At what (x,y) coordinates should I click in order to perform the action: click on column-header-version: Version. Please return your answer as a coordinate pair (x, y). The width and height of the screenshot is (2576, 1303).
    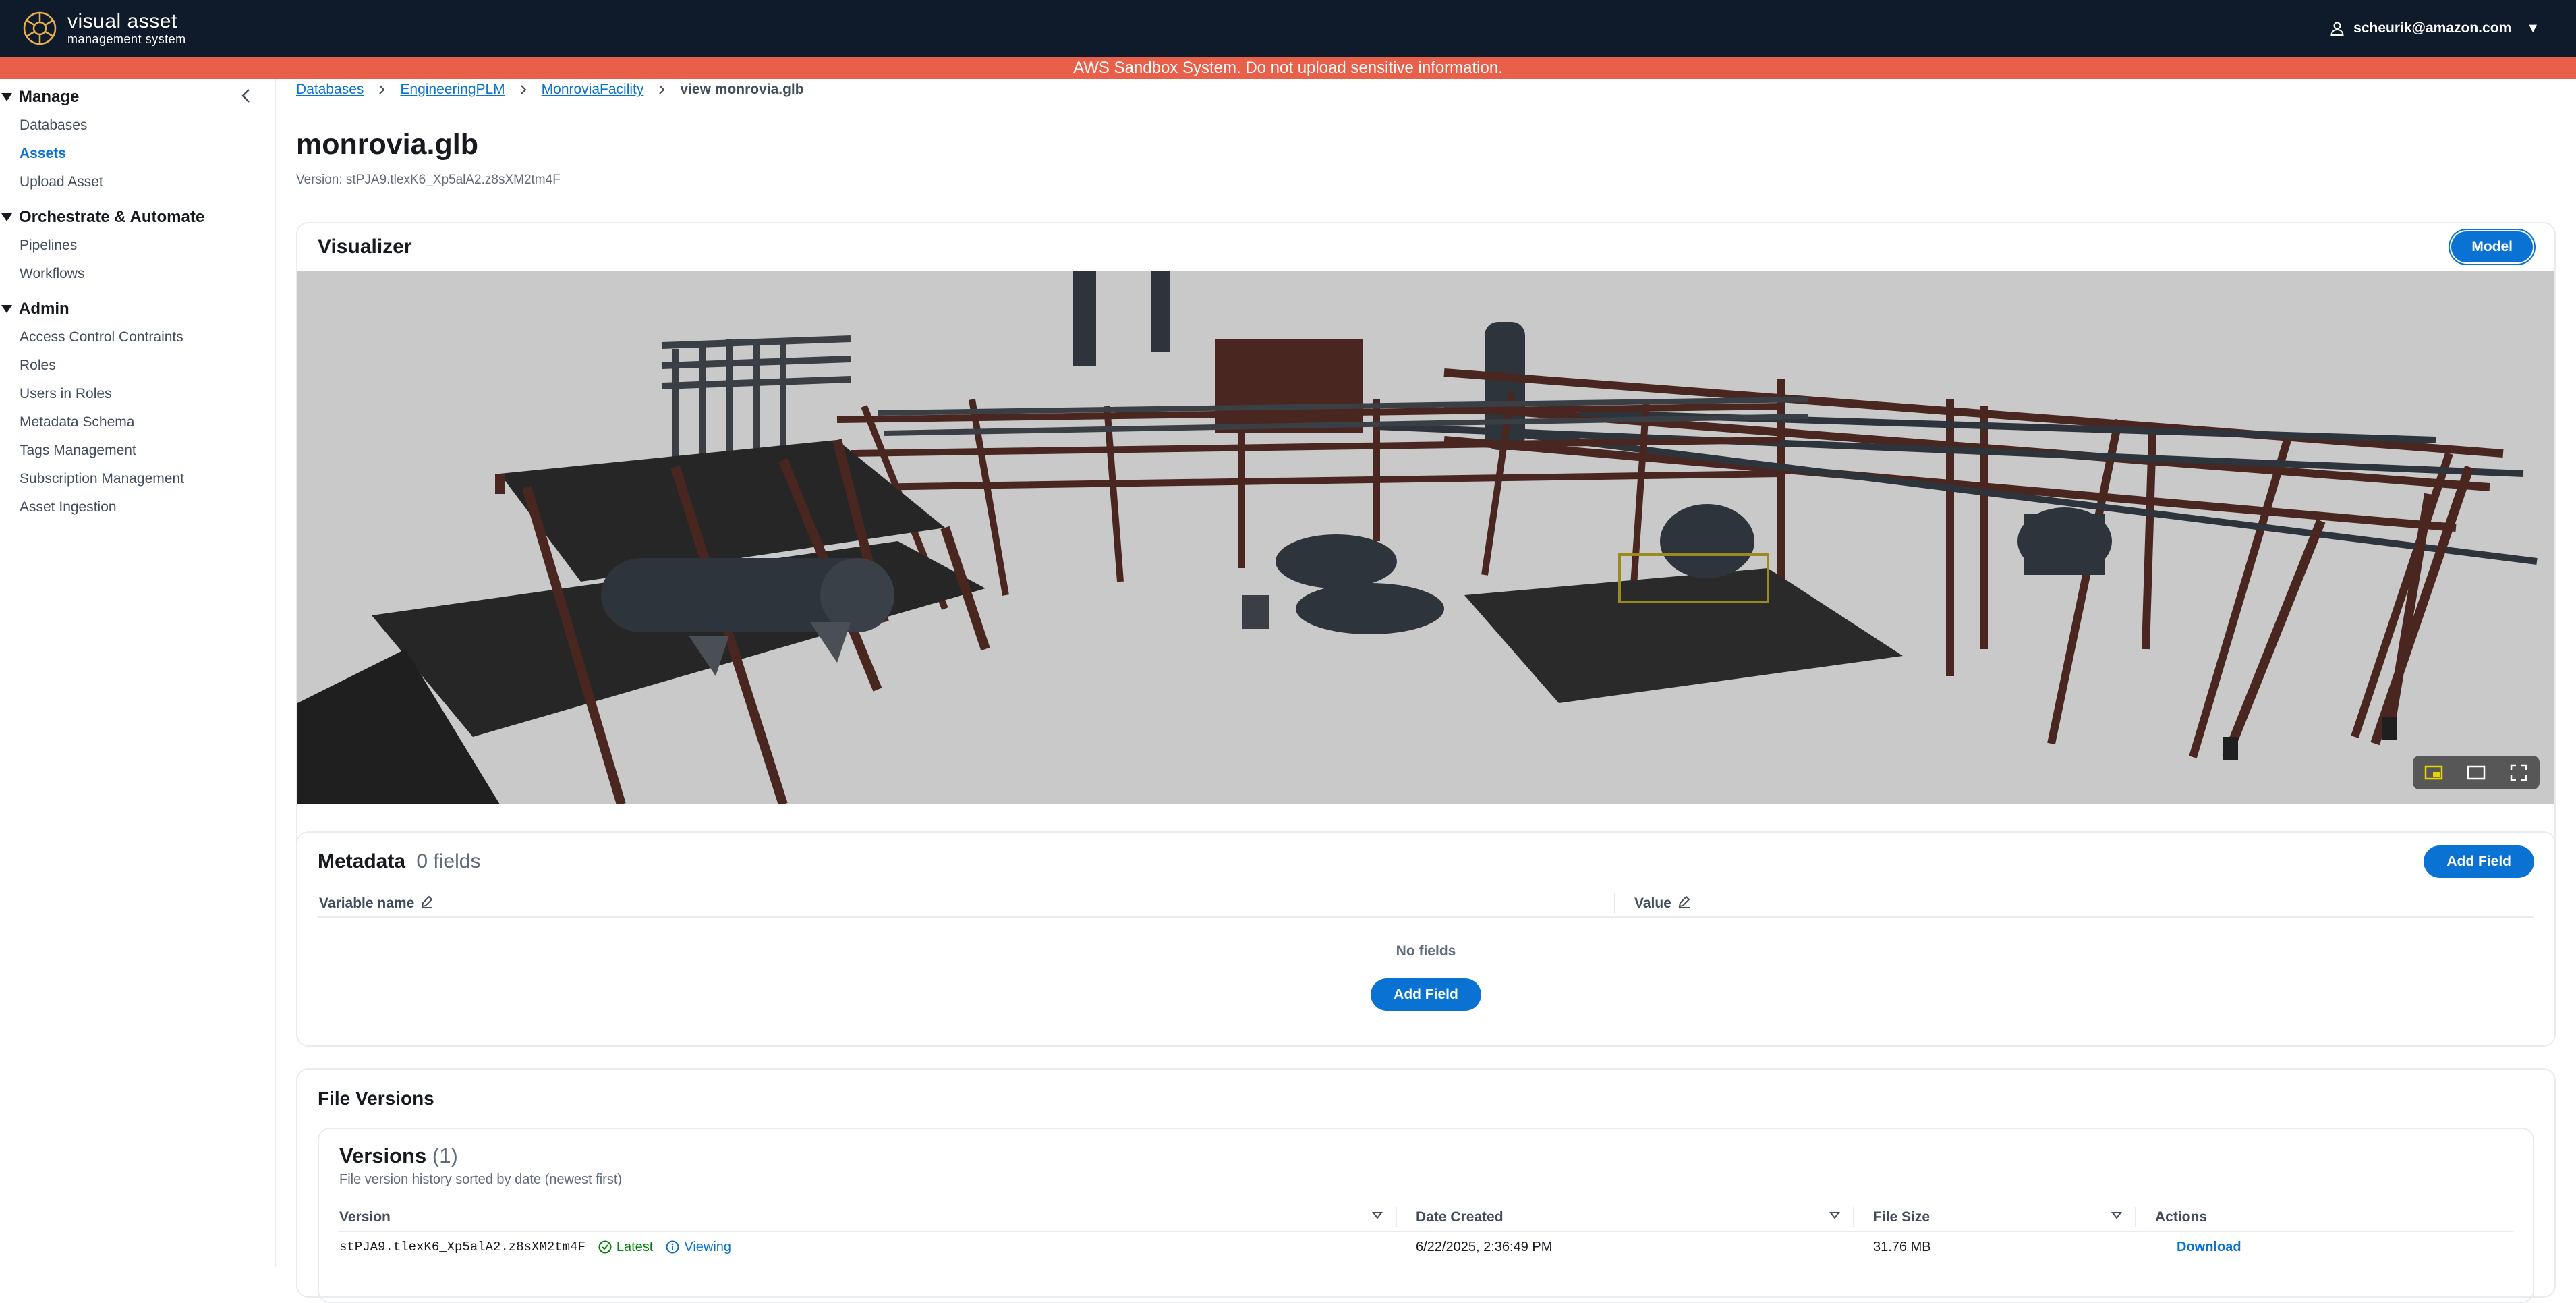
    Looking at the image, I should click on (867, 1217).